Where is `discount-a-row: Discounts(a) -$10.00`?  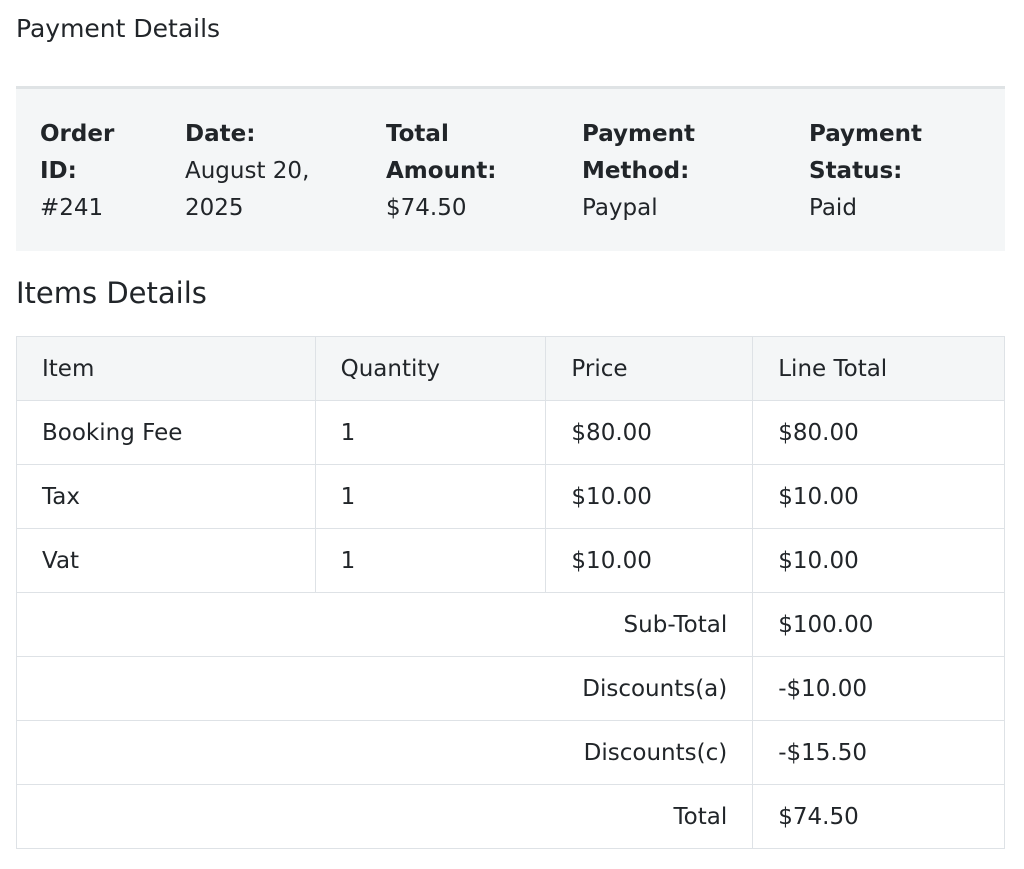
discount-a-row: Discounts(a) -$10.00 is located at coordinates (510, 688).